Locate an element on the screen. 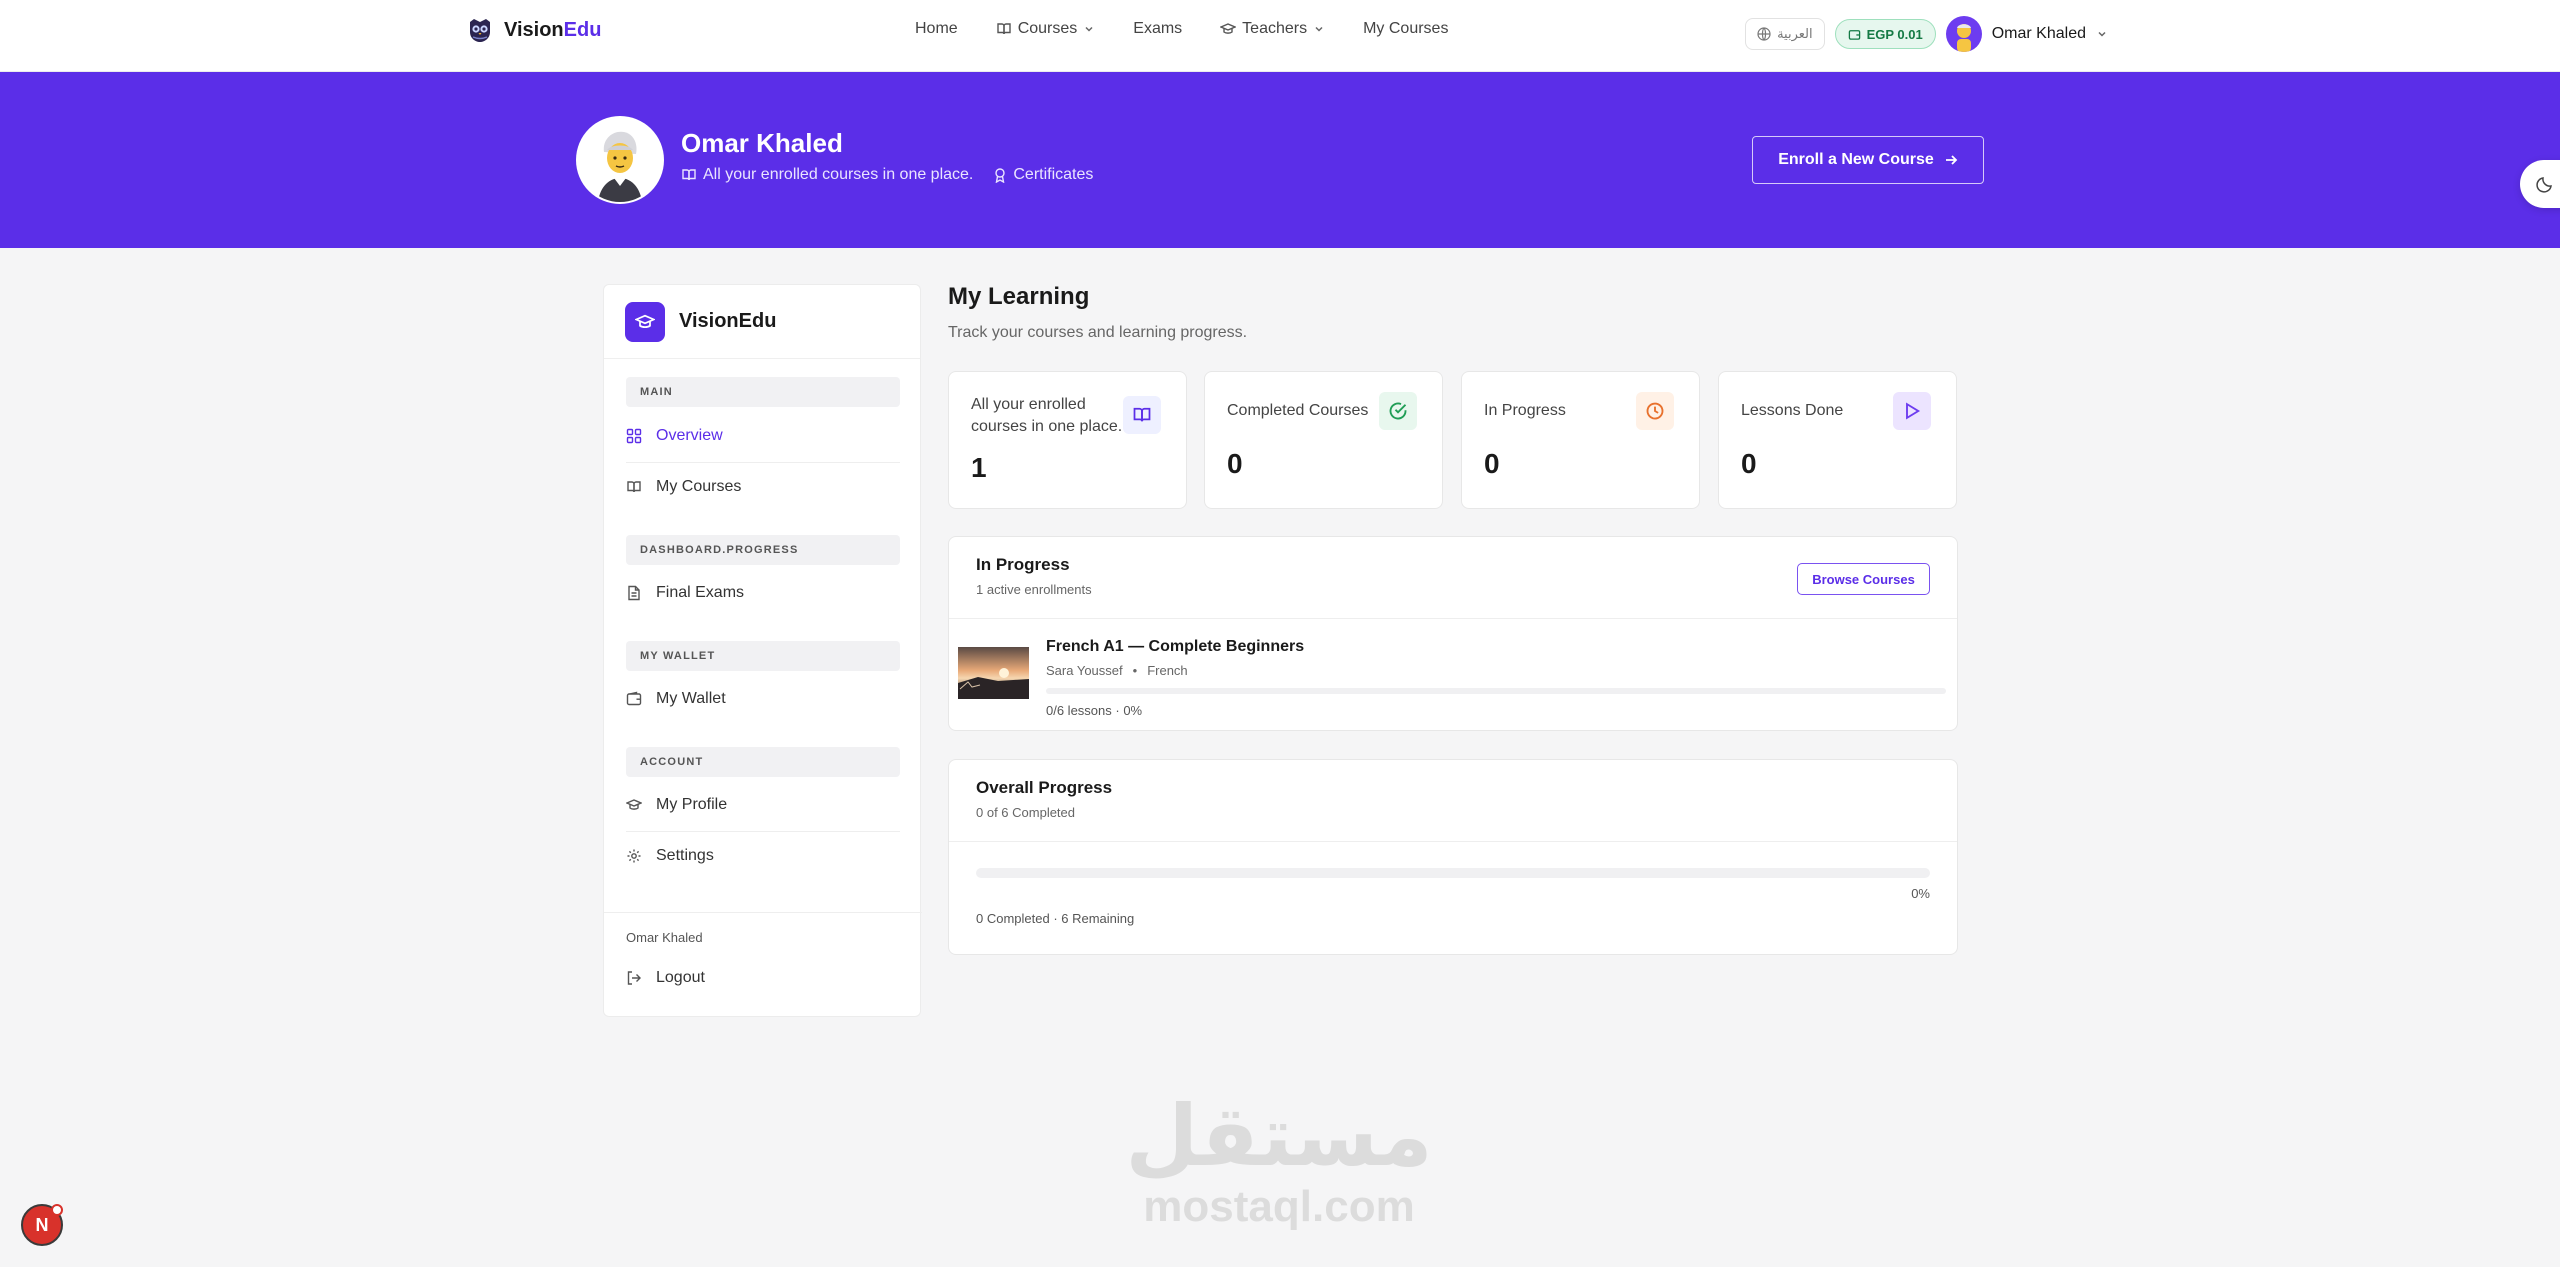  sidebar-item-settings: Settings is located at coordinates (763, 856).